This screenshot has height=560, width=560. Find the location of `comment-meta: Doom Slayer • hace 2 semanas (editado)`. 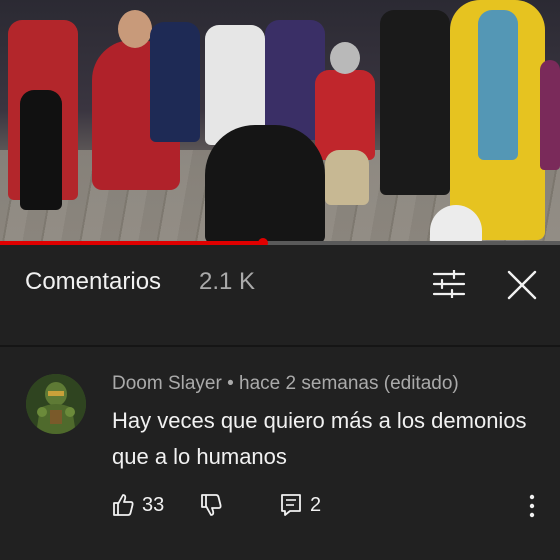

comment-meta: Doom Slayer • hace 2 semanas (editado) is located at coordinates (285, 384).